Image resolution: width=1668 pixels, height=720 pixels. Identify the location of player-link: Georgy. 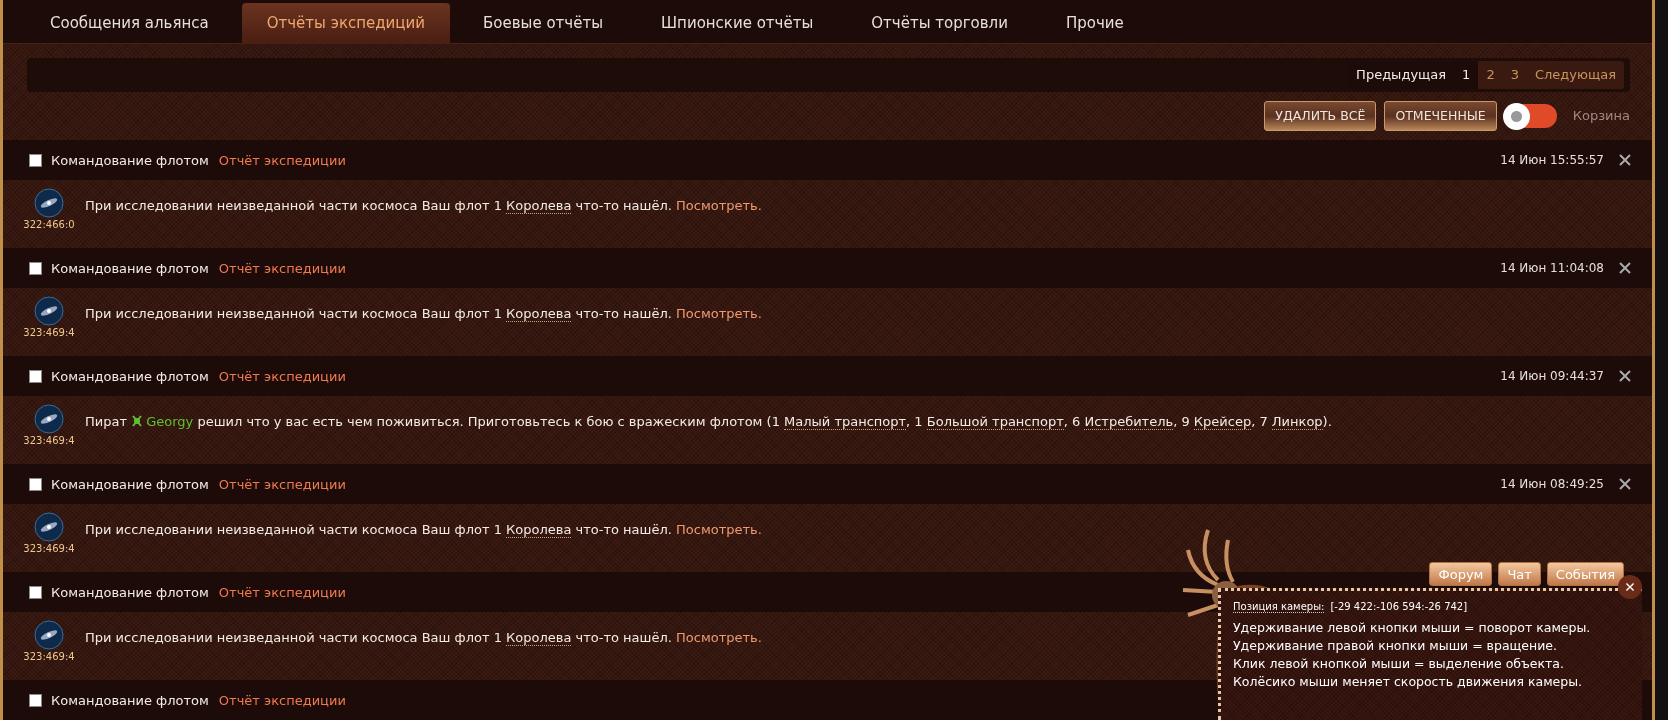
(170, 421).